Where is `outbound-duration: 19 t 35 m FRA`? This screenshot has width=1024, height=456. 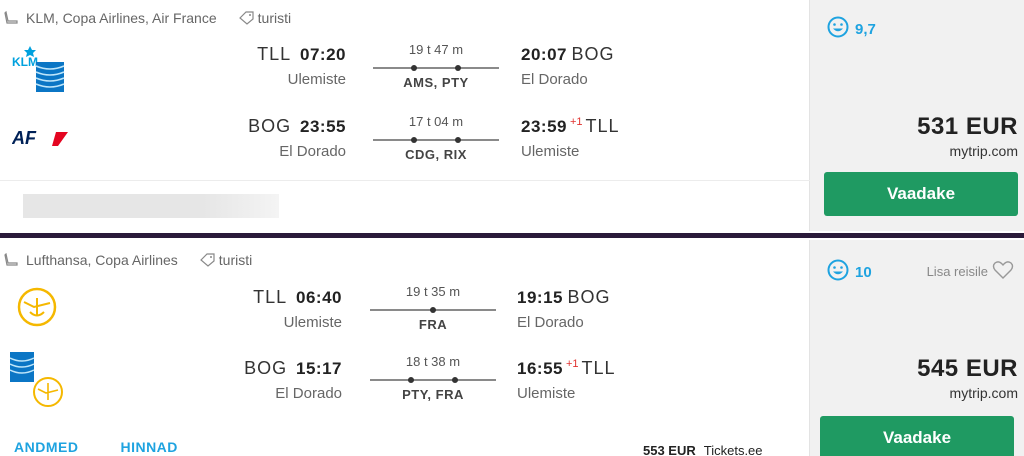
outbound-duration: 19 t 35 m FRA is located at coordinates (433, 308).